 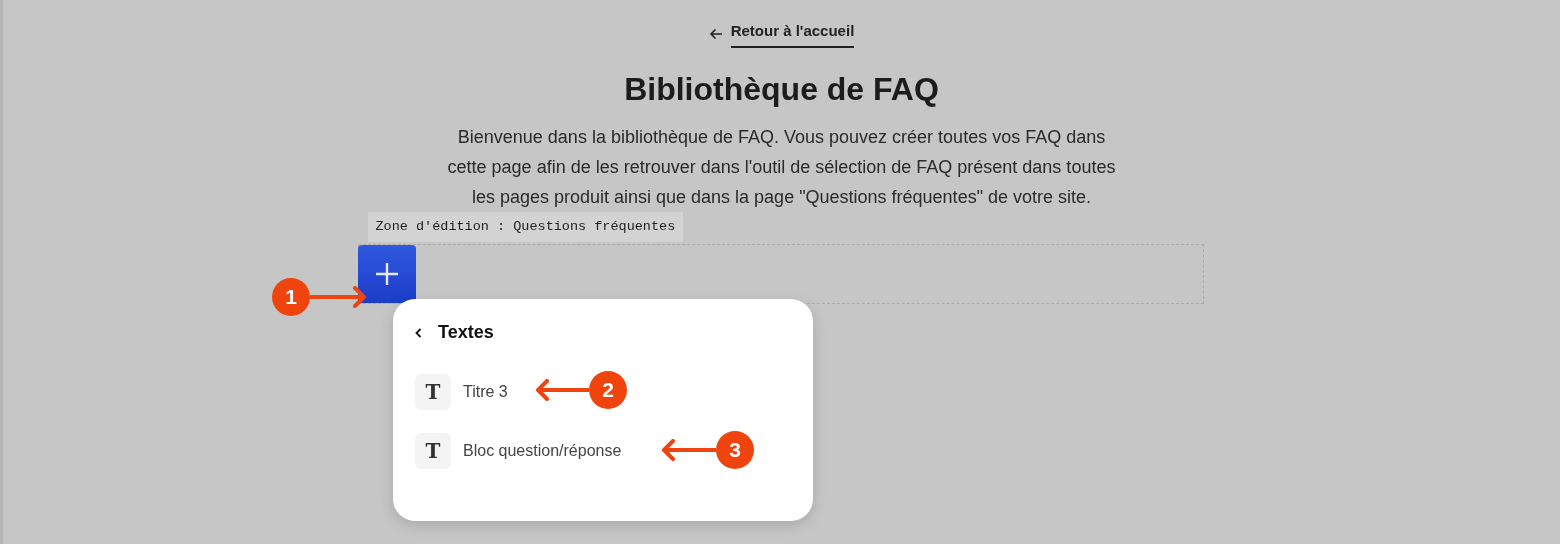 I want to click on add-button, so click(x=386, y=273).